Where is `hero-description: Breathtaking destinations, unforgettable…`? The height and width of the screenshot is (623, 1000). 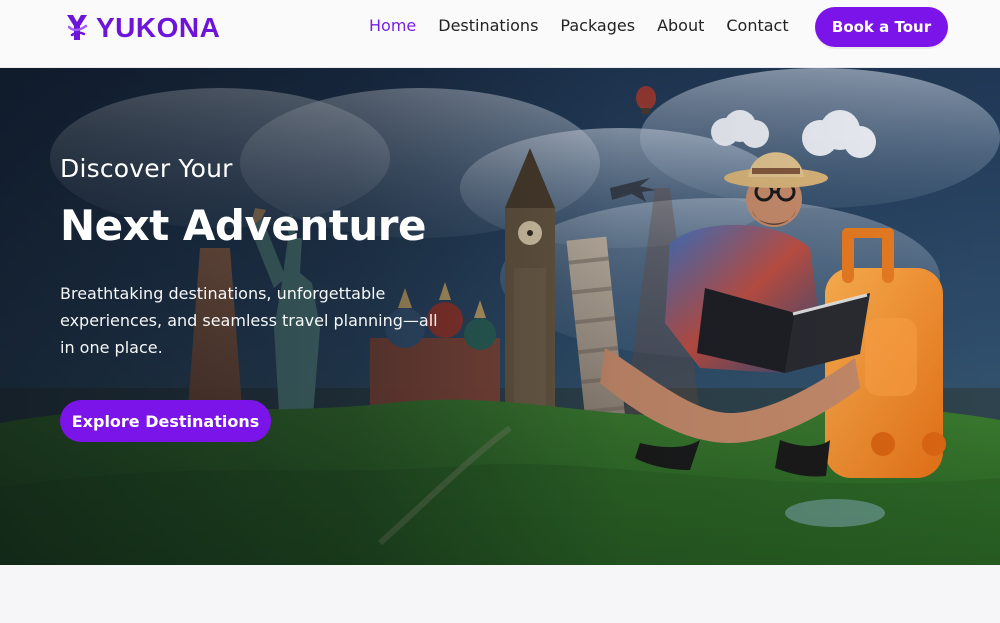
hero-description: Breathtaking destinations, unforgettable… is located at coordinates (249, 320).